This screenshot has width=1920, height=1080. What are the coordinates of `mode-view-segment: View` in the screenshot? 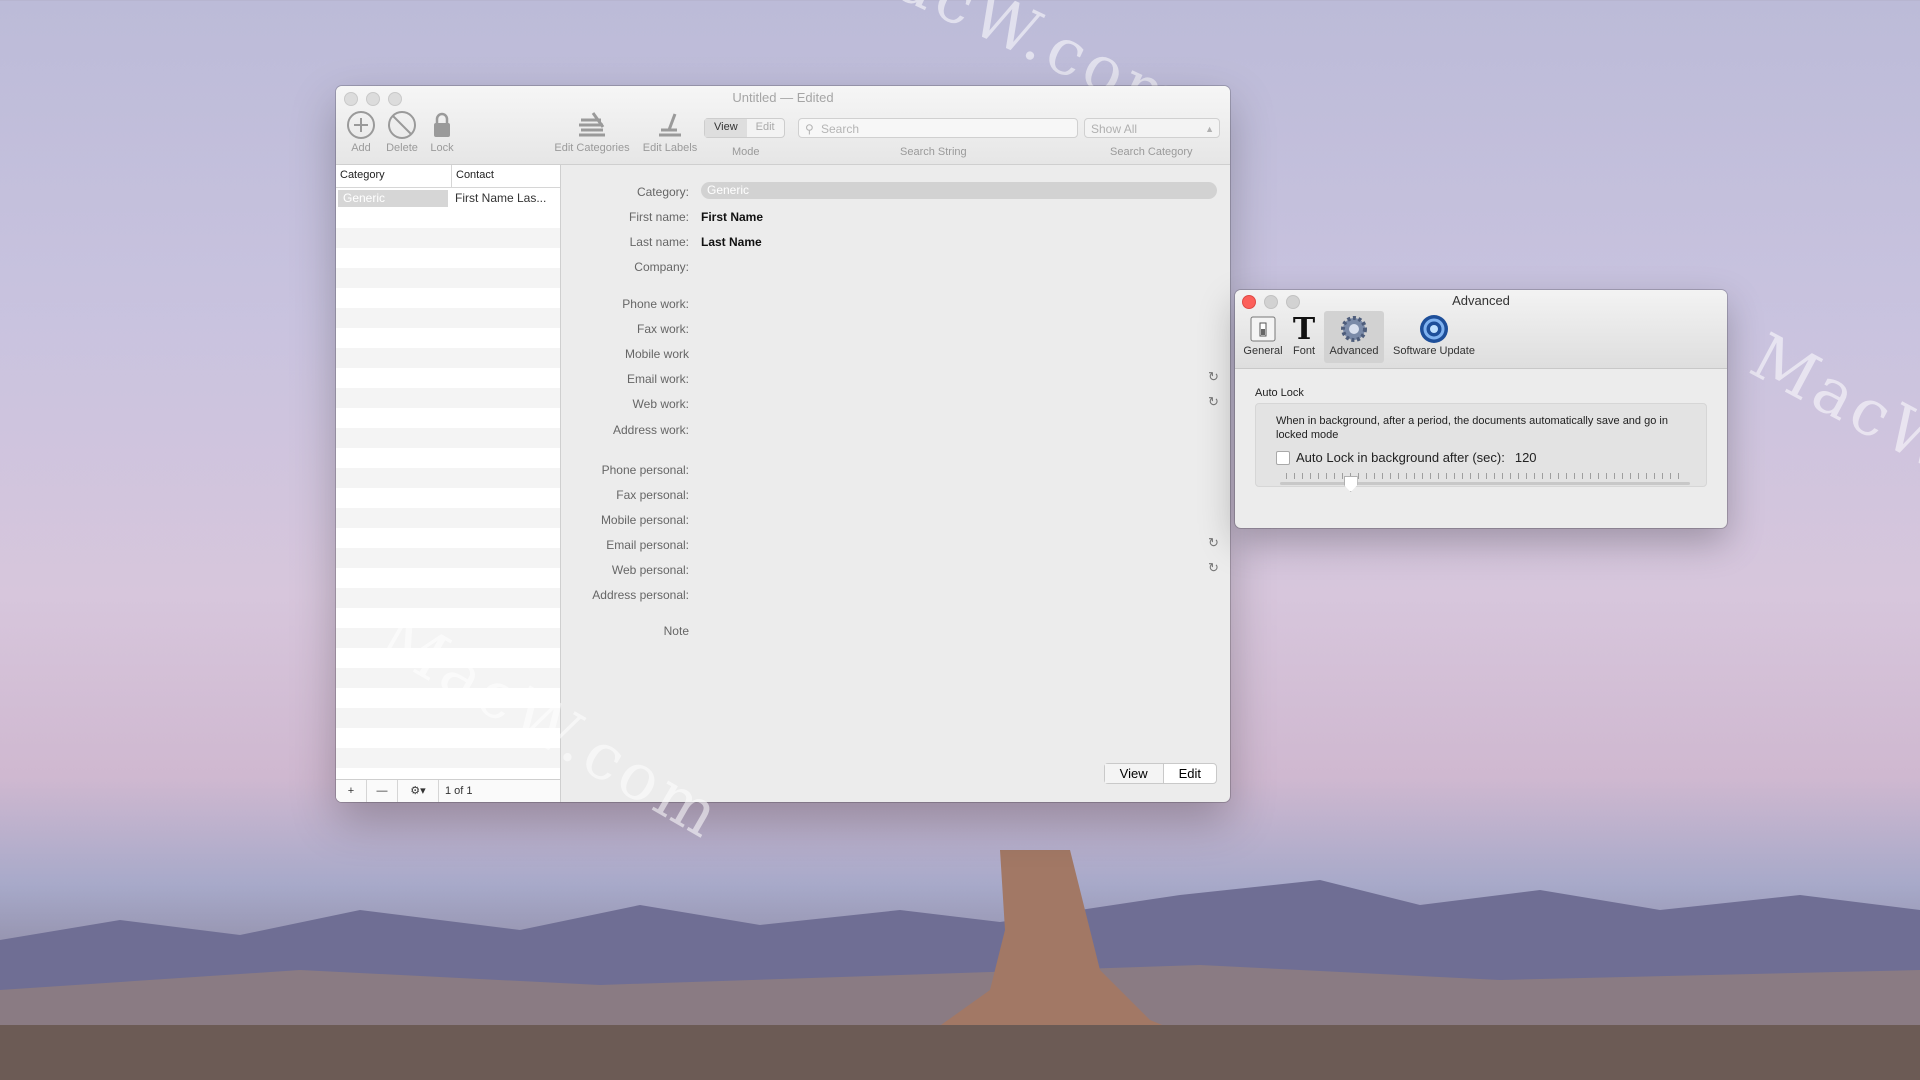 It's located at (726, 128).